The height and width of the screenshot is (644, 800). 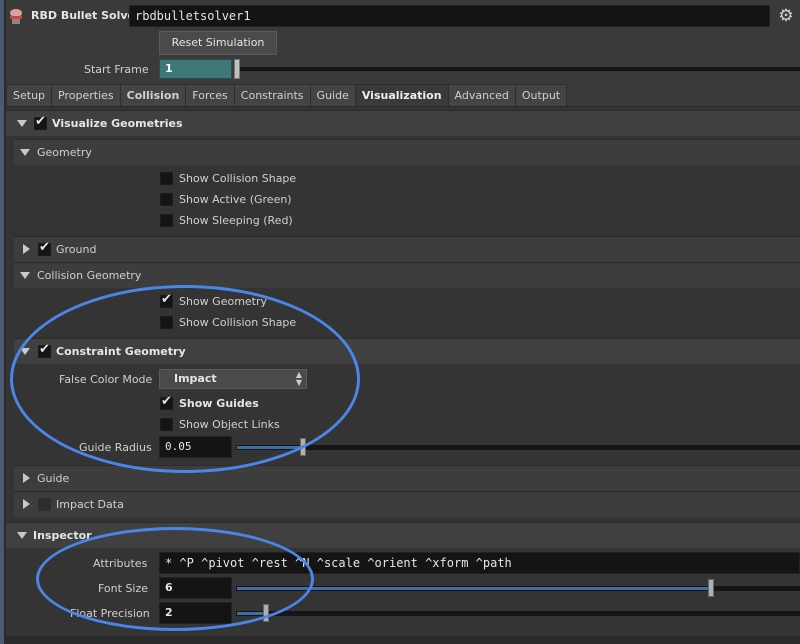 What do you see at coordinates (89, 275) in the screenshot?
I see `collision-geometry-label: Collision Geometry` at bounding box center [89, 275].